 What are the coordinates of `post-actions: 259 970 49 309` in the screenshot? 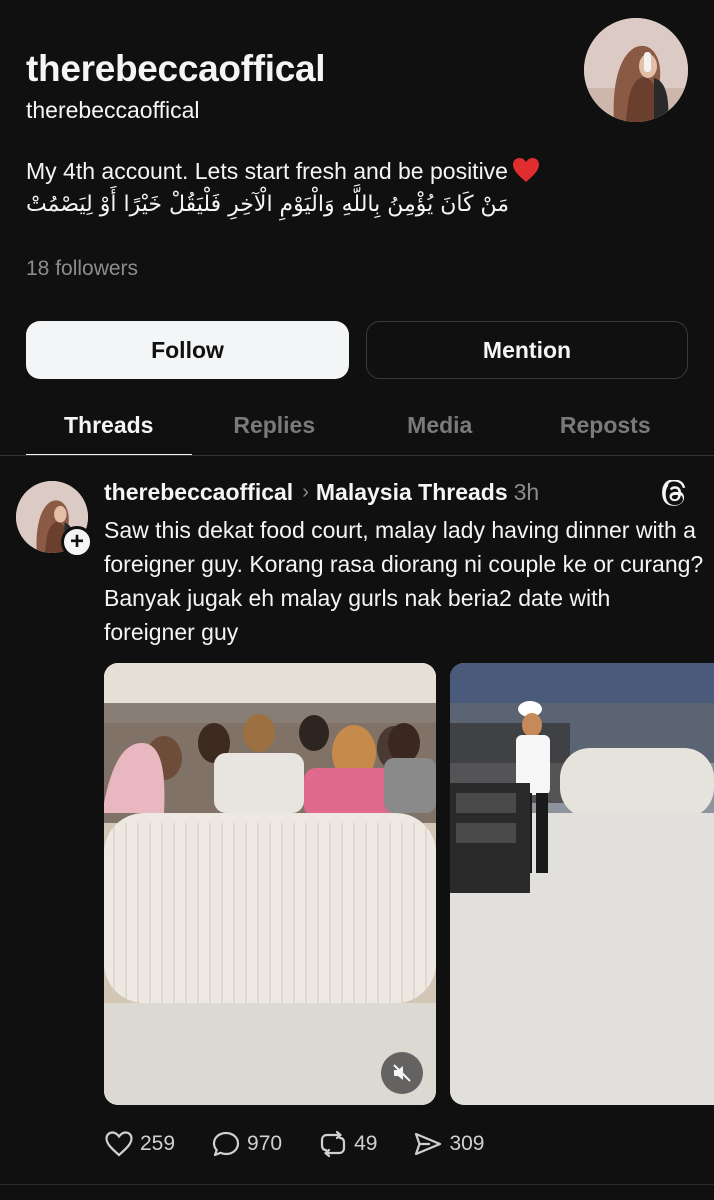 It's located at (312, 1144).